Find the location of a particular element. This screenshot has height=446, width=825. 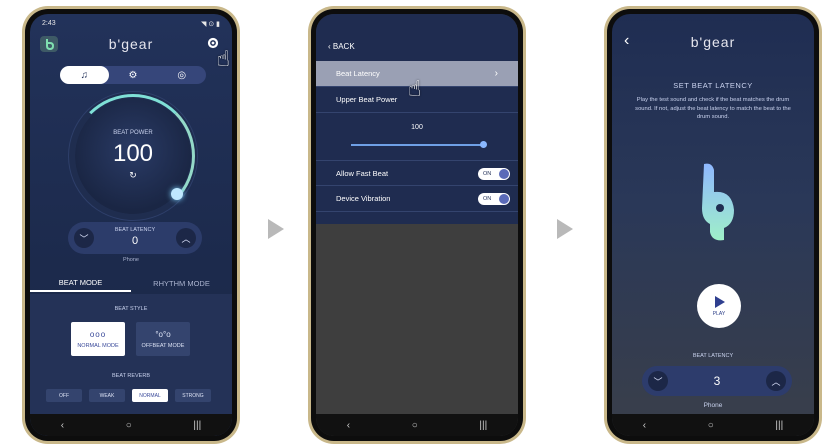

offbeat-dots-icon: °o°o is located at coordinates (163, 334).